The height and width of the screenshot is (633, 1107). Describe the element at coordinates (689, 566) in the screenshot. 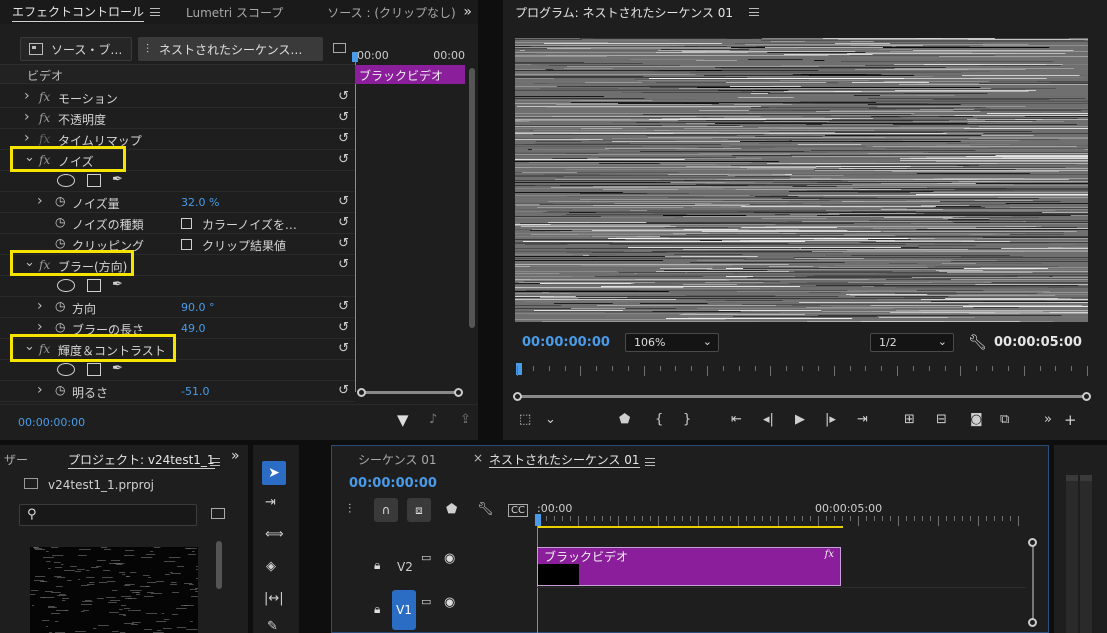

I see `timeline-clip: ブラックビデオ fx` at that location.